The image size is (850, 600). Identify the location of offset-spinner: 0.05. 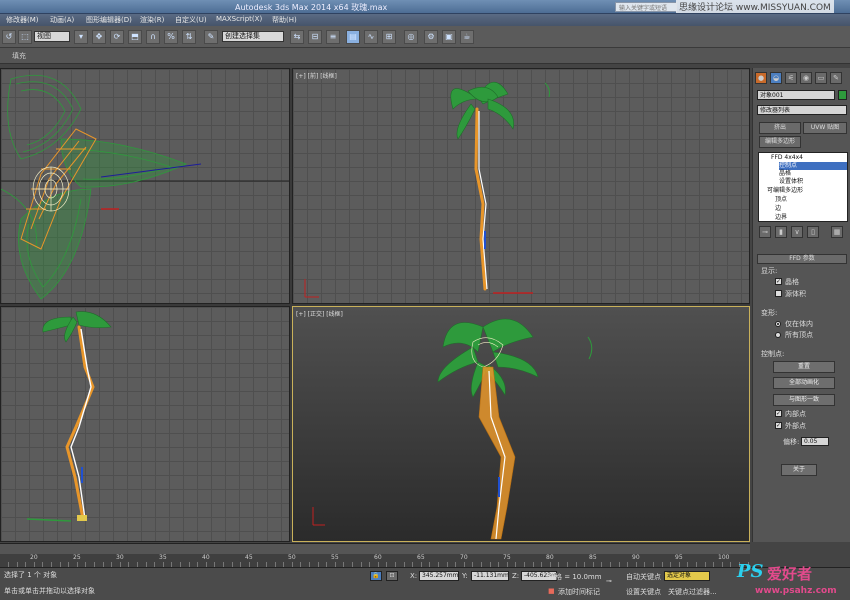
(815, 441).